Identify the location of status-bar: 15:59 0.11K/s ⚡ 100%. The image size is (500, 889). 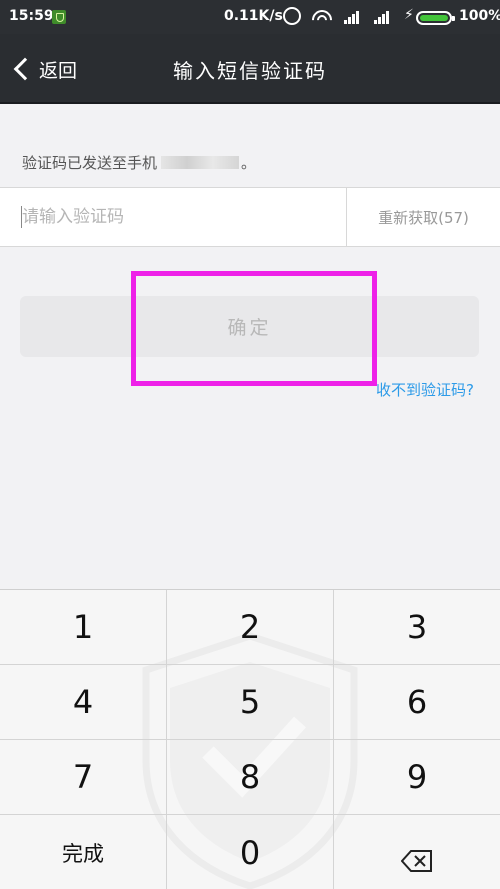
(250, 17).